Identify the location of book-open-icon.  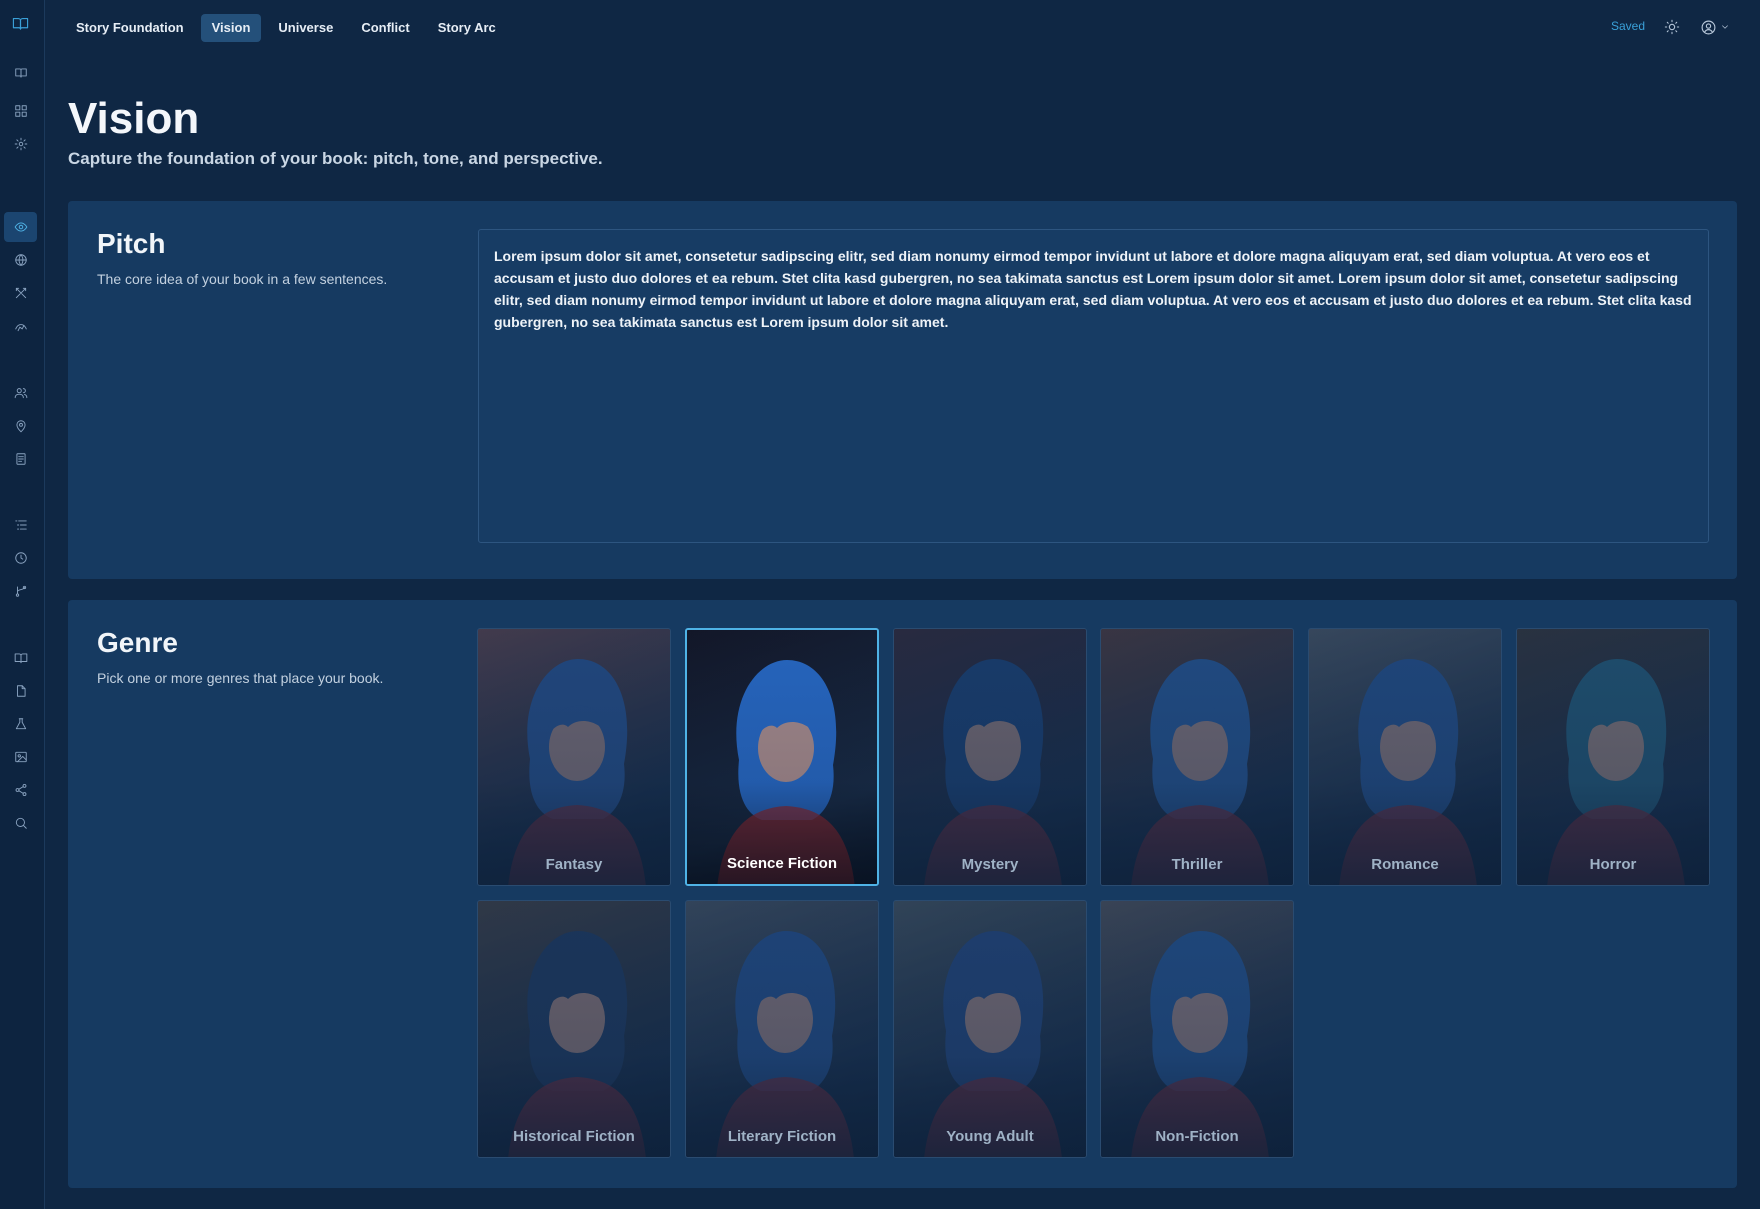
(20, 23).